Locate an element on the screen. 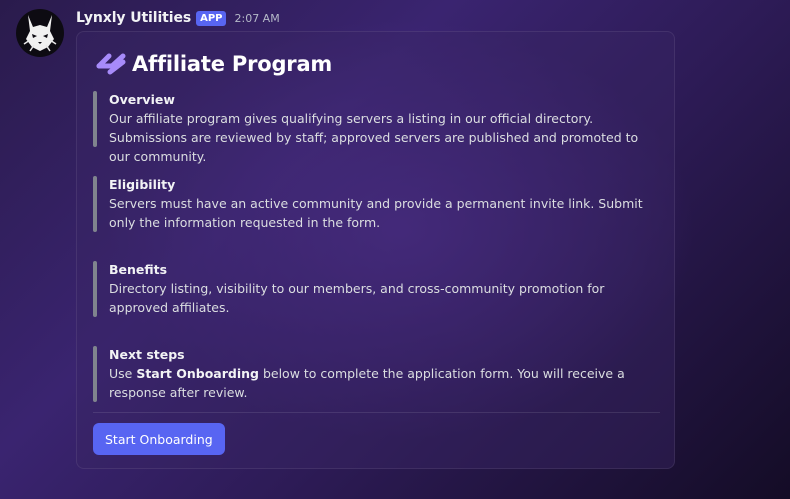 Image resolution: width=790 pixels, height=499 pixels. body-prefix: Use is located at coordinates (123, 373).